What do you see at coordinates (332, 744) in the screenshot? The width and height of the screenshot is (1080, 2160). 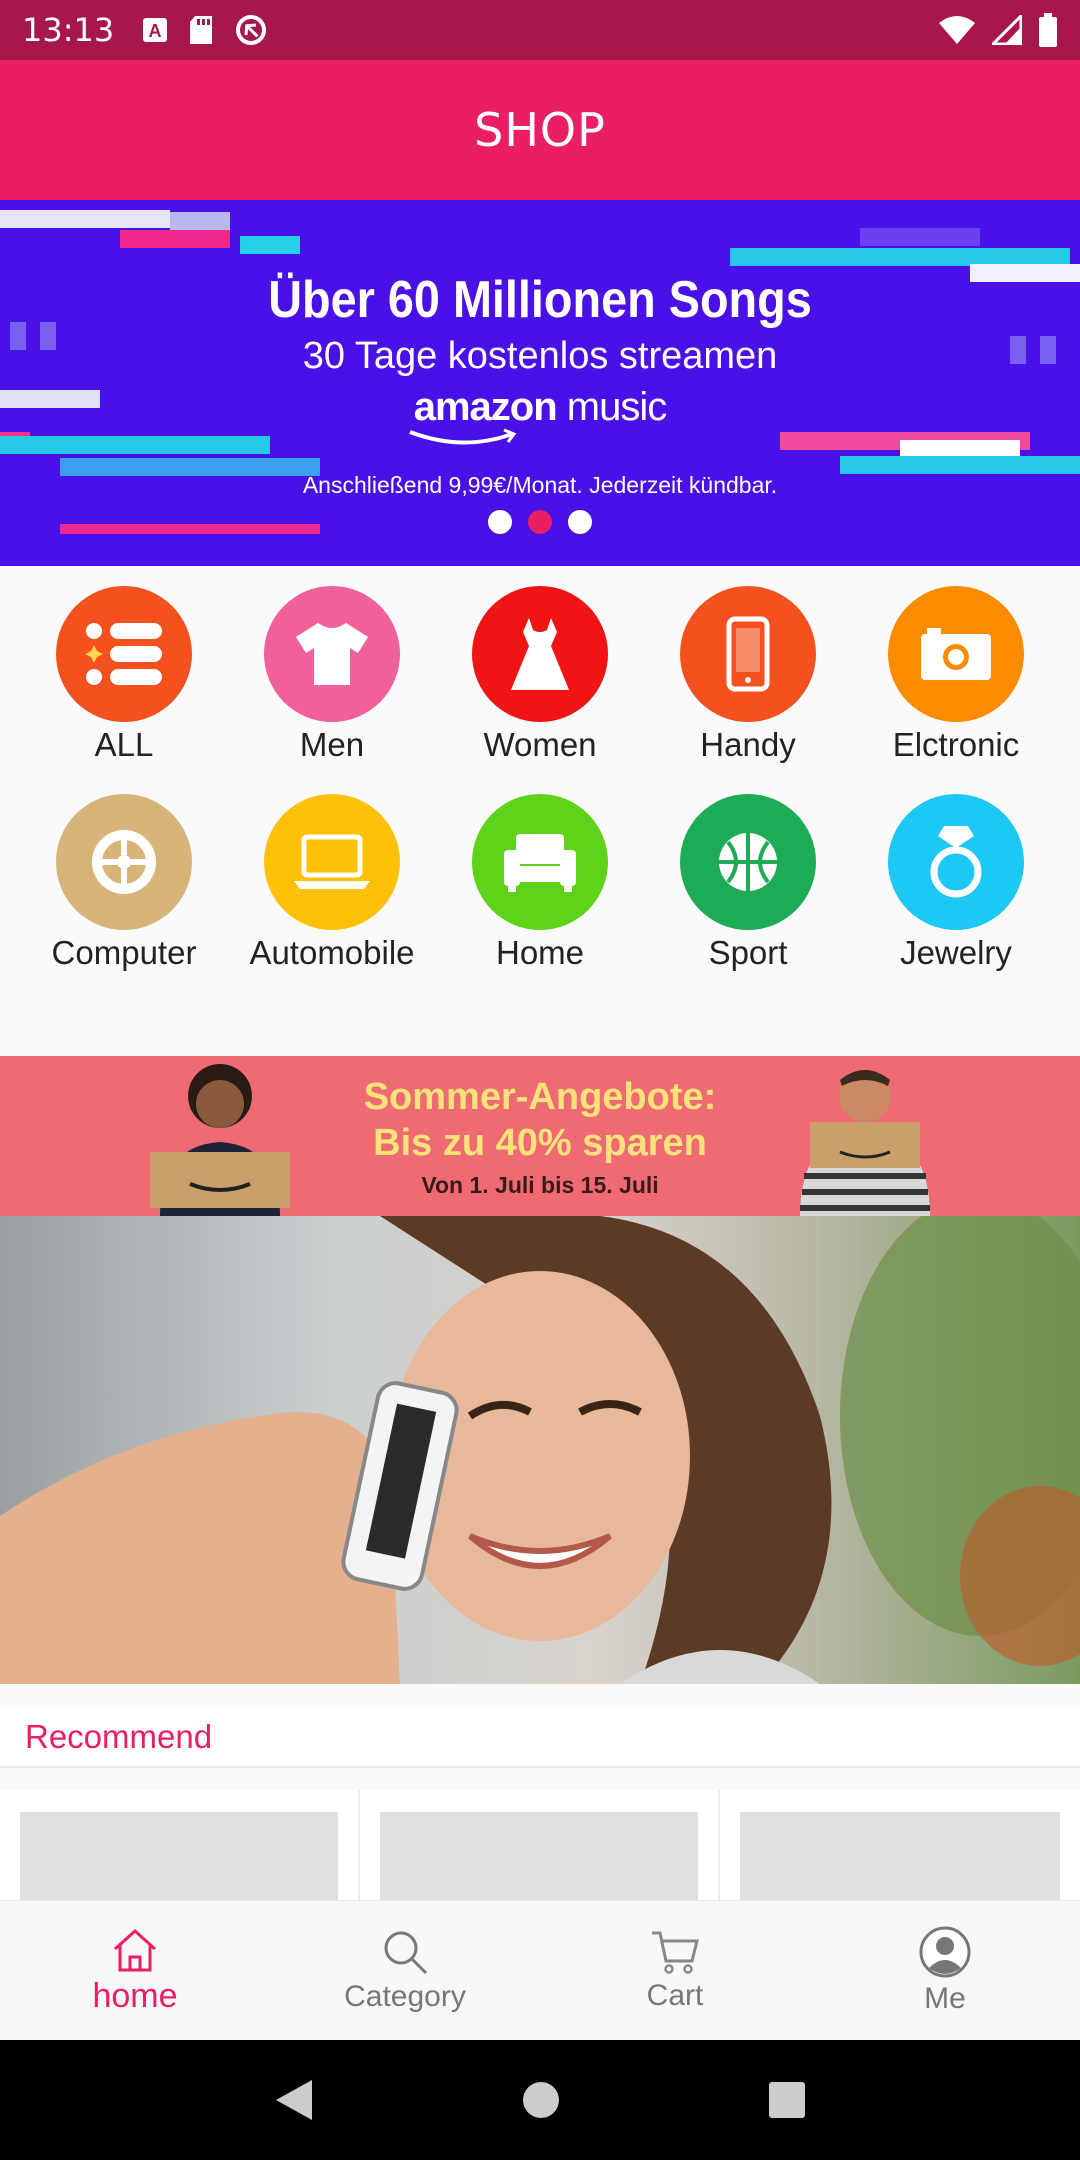 I see `category-label: Men` at bounding box center [332, 744].